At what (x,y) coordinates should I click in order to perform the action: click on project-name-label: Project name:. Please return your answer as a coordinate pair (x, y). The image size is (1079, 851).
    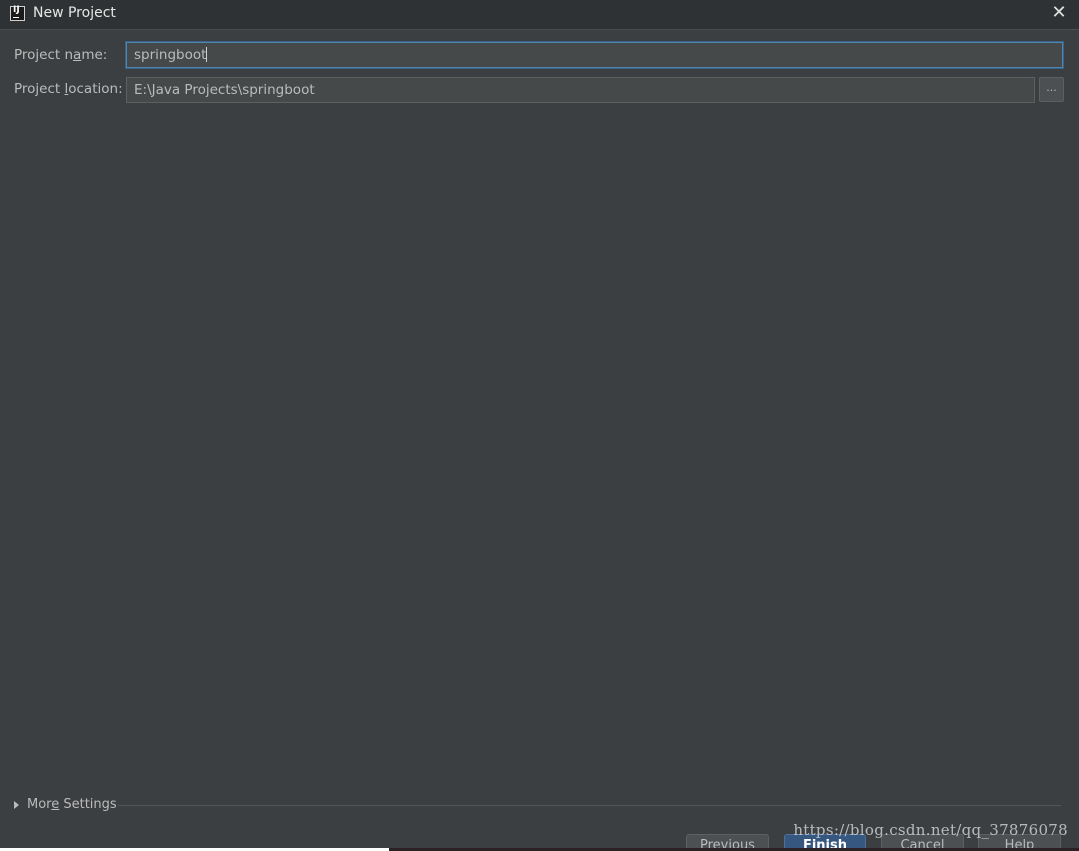
    Looking at the image, I should click on (61, 55).